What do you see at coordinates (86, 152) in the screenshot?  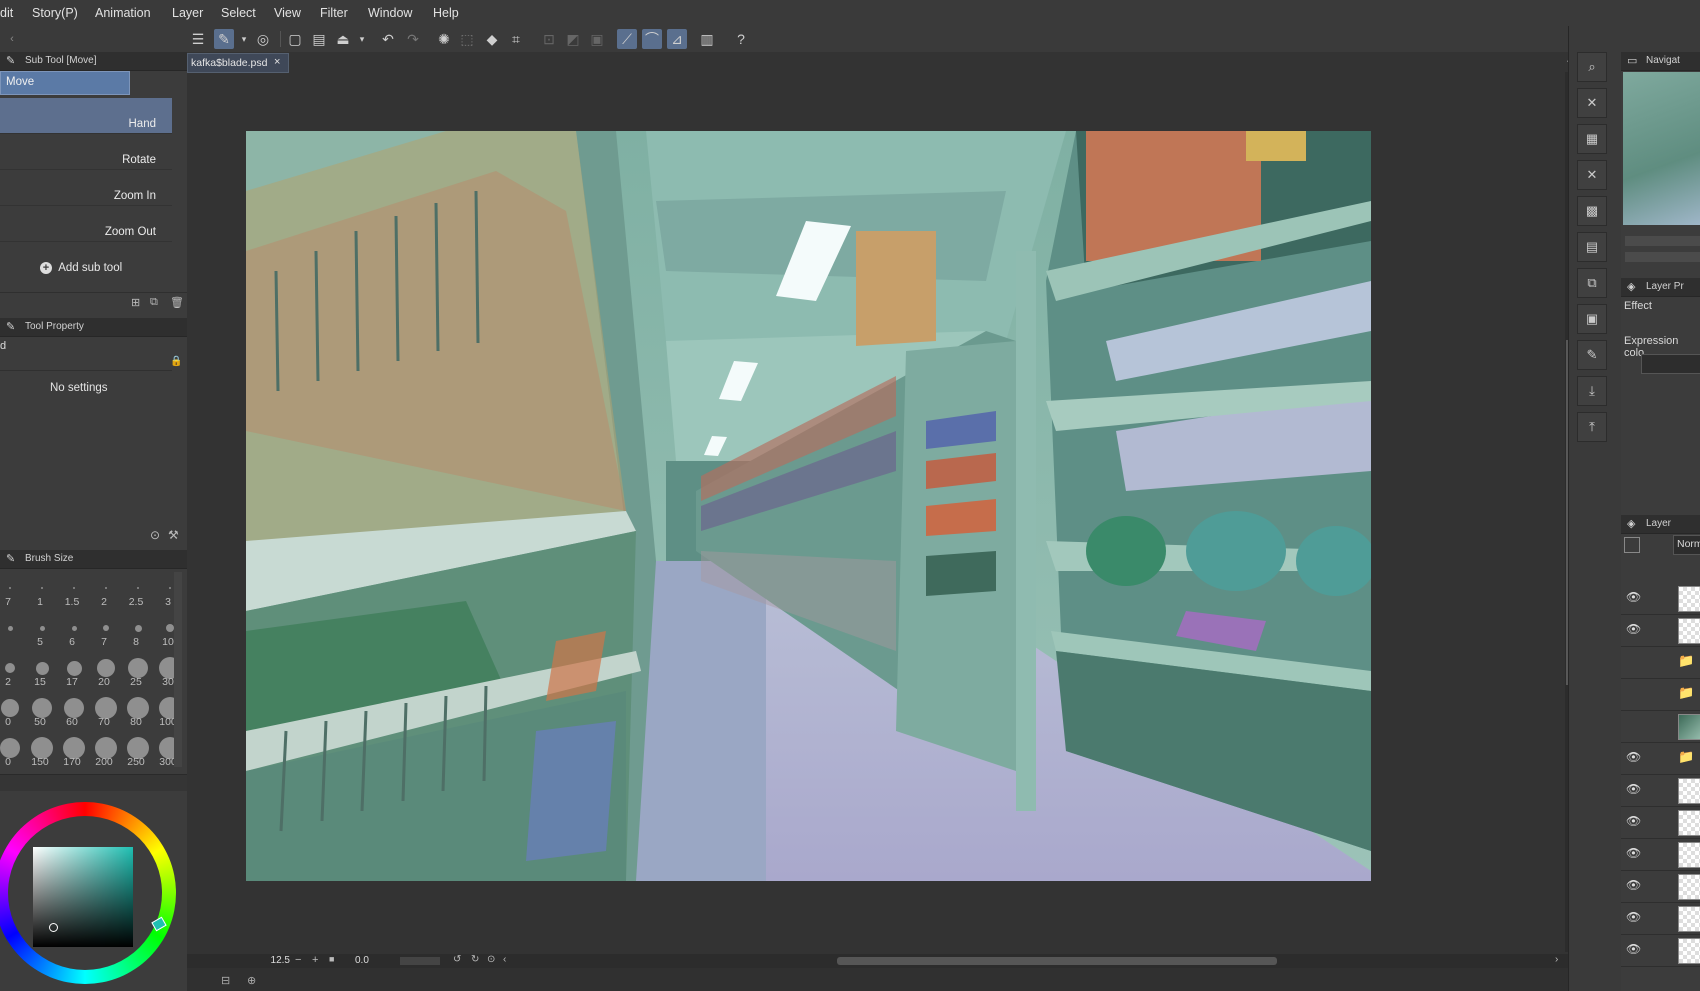 I see `subtool-item-rotate: Rotate` at bounding box center [86, 152].